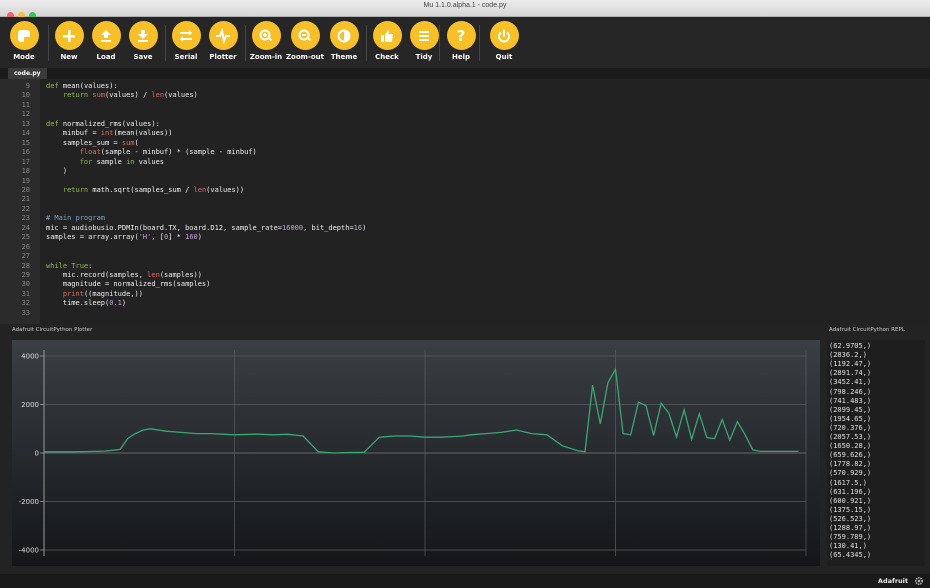 The height and width of the screenshot is (588, 930). I want to click on serial-label: Serial, so click(186, 57).